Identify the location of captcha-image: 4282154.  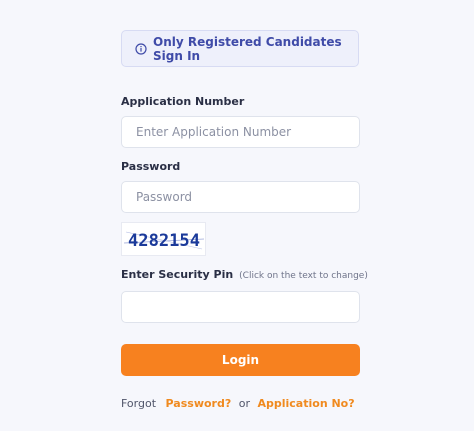
(163, 239).